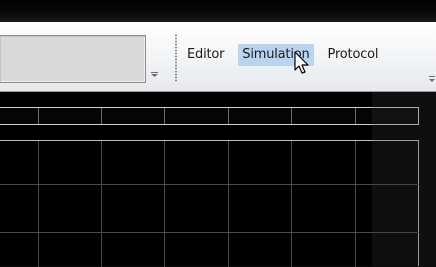 This screenshot has width=436, height=267. I want to click on menu-item-editor: Editor, so click(205, 55).